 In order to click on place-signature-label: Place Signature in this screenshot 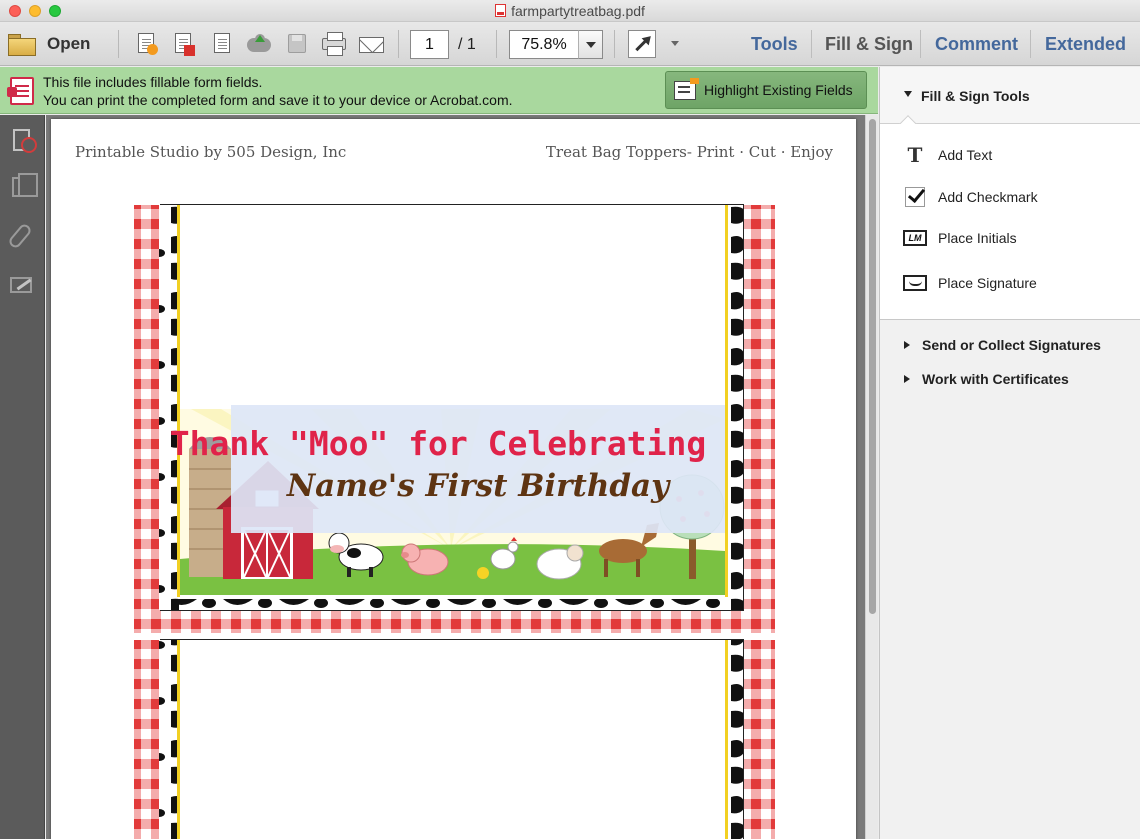, I will do `click(987, 283)`.